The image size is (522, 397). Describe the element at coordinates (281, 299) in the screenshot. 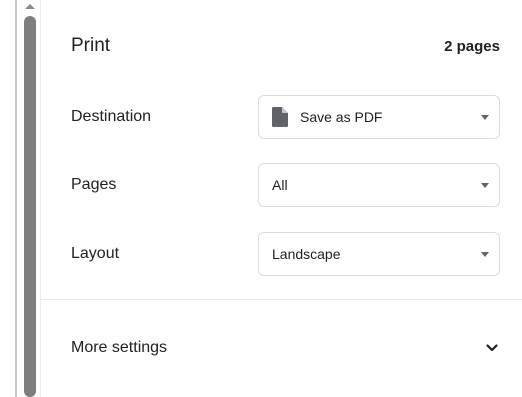

I see `section-divider` at that location.